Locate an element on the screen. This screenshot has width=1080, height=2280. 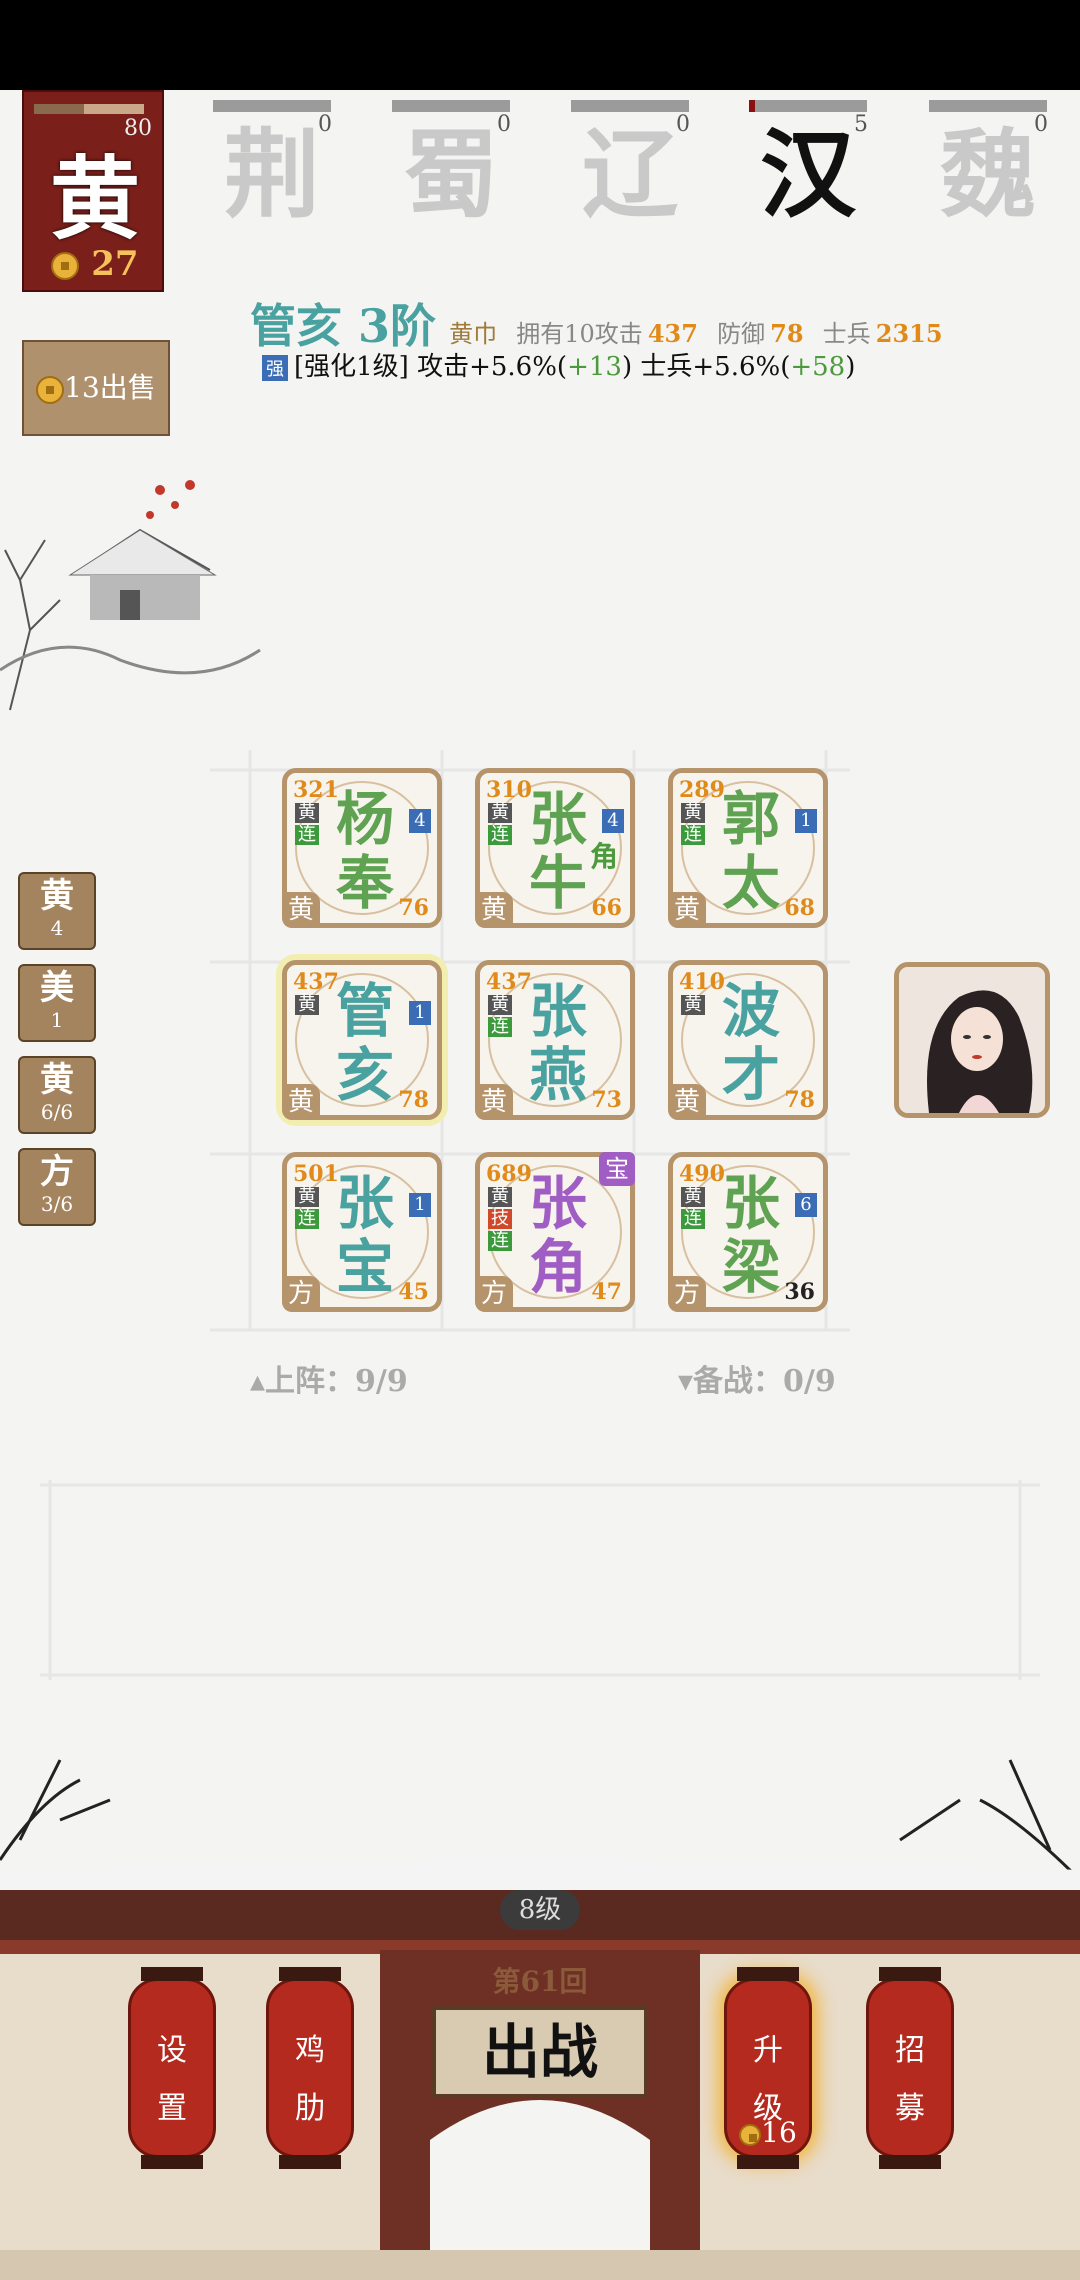
hero-card: 310 张牛 4 黄连角黄 66 is located at coordinates (555, 848).